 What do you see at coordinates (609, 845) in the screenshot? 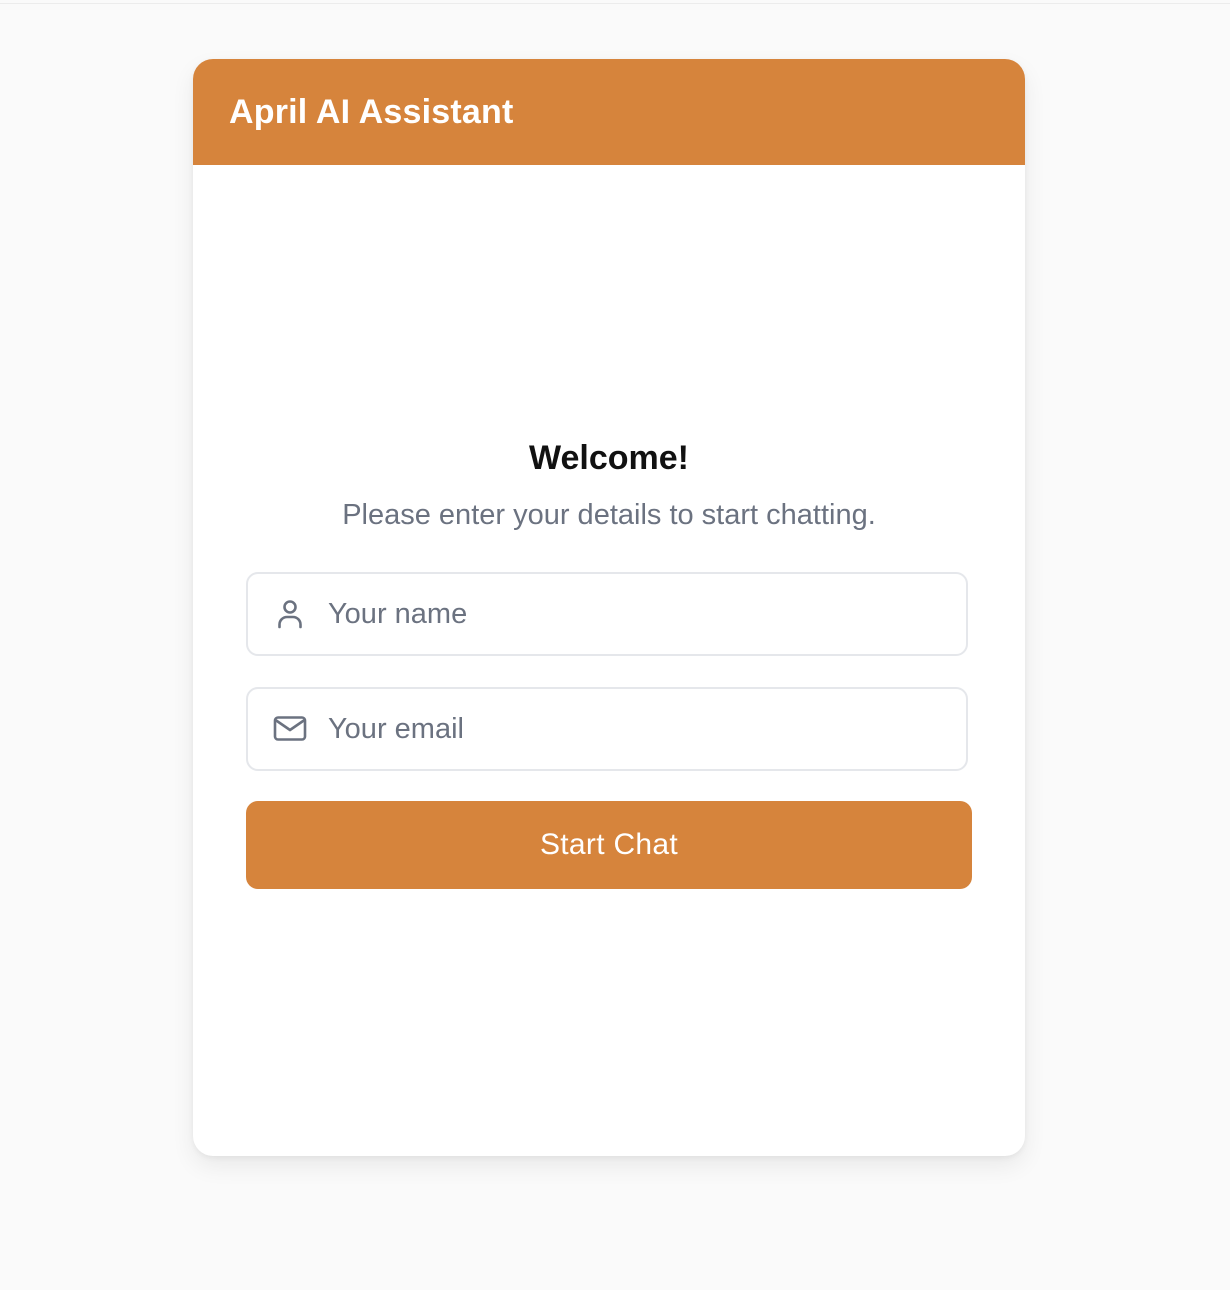
I see `start-chat-button: Start Chat` at bounding box center [609, 845].